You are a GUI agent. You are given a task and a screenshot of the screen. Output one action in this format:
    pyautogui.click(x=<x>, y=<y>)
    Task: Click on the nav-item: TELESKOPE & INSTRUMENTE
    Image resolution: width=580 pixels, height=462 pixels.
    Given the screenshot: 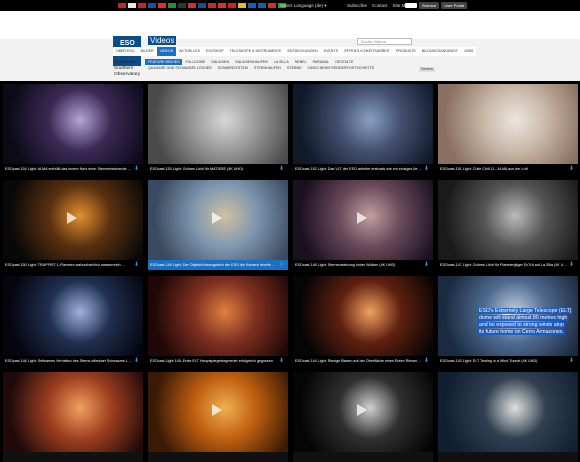 What is the action you would take?
    pyautogui.click(x=256, y=51)
    